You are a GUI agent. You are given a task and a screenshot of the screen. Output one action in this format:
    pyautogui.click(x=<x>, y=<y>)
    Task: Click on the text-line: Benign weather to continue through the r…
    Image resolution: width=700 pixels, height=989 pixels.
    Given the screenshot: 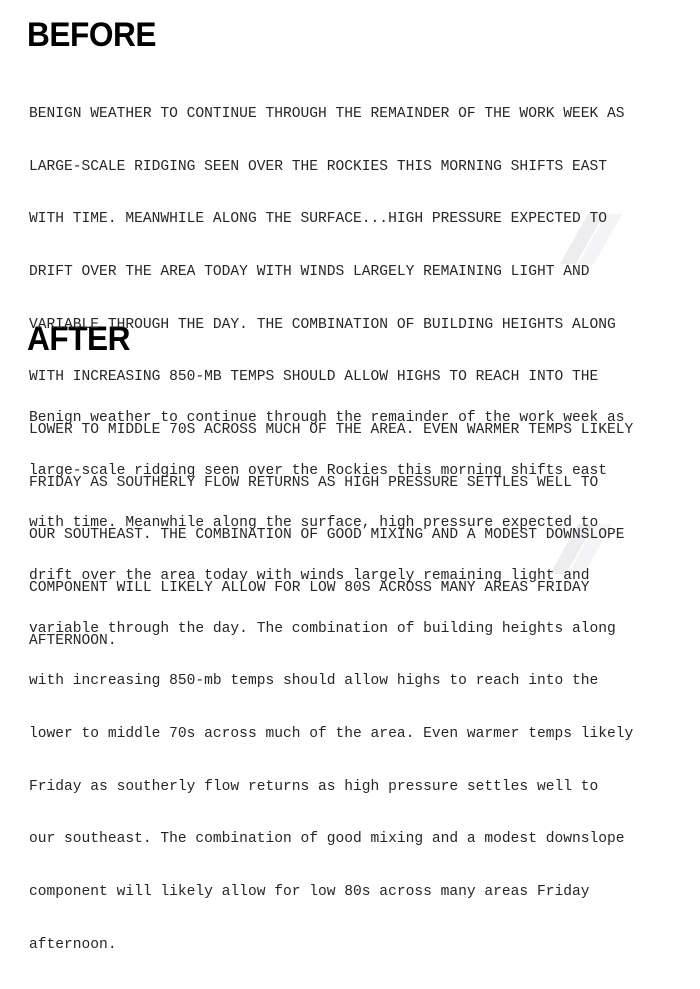 What is the action you would take?
    pyautogui.click(x=327, y=418)
    